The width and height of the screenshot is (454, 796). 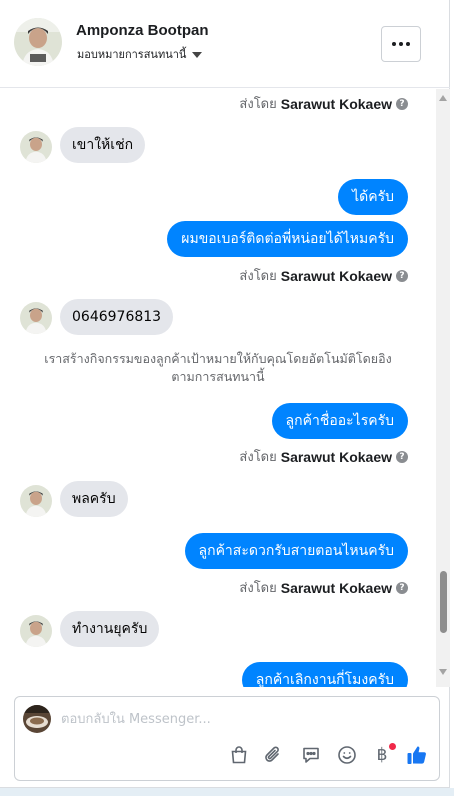 What do you see at coordinates (132, 54) in the screenshot?
I see `assign-conversation-label: มอบหมายการสนทนานี้` at bounding box center [132, 54].